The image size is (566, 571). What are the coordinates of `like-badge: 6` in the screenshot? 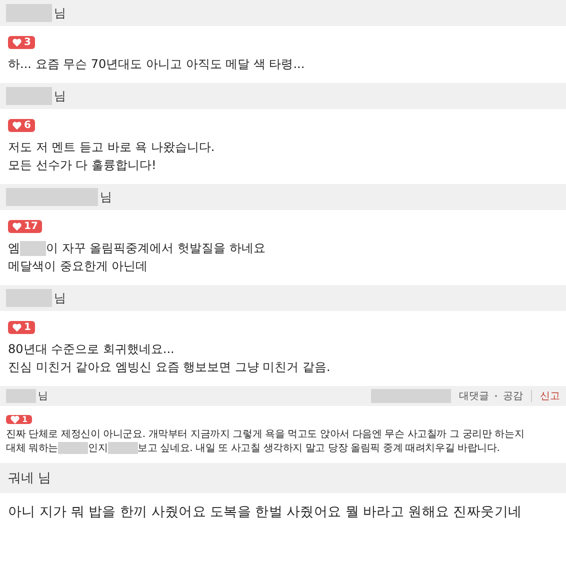 It's located at (21, 125).